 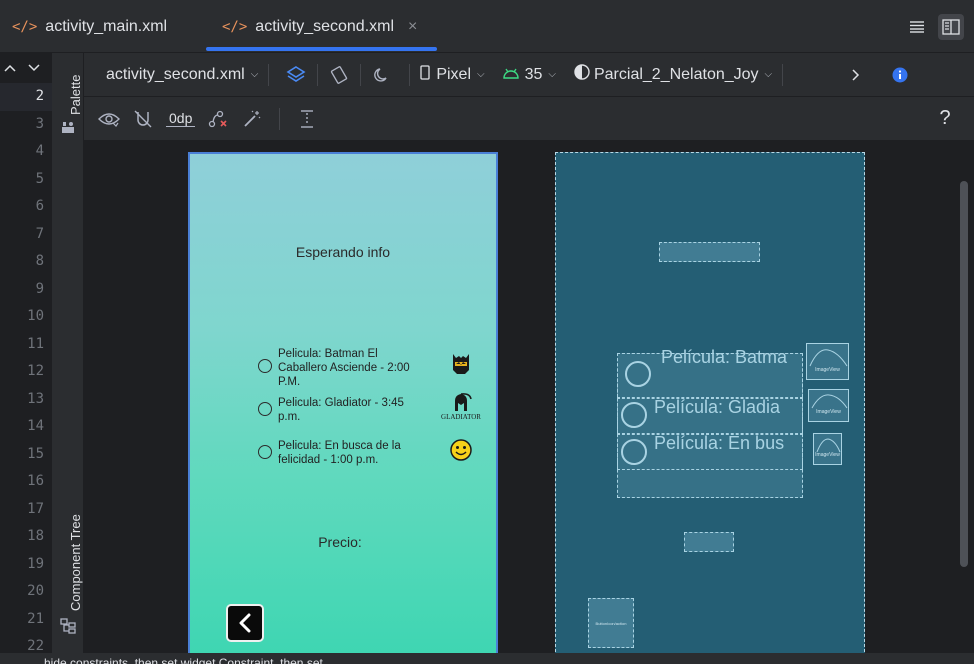 What do you see at coordinates (181, 118) in the screenshot?
I see `default-margin-field: 0dp` at bounding box center [181, 118].